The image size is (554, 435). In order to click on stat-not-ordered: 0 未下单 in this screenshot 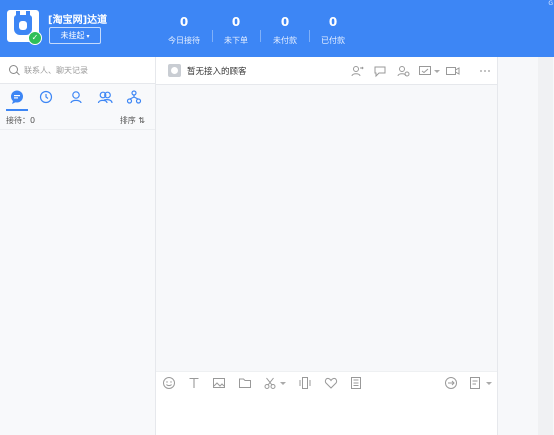, I will do `click(236, 30)`.